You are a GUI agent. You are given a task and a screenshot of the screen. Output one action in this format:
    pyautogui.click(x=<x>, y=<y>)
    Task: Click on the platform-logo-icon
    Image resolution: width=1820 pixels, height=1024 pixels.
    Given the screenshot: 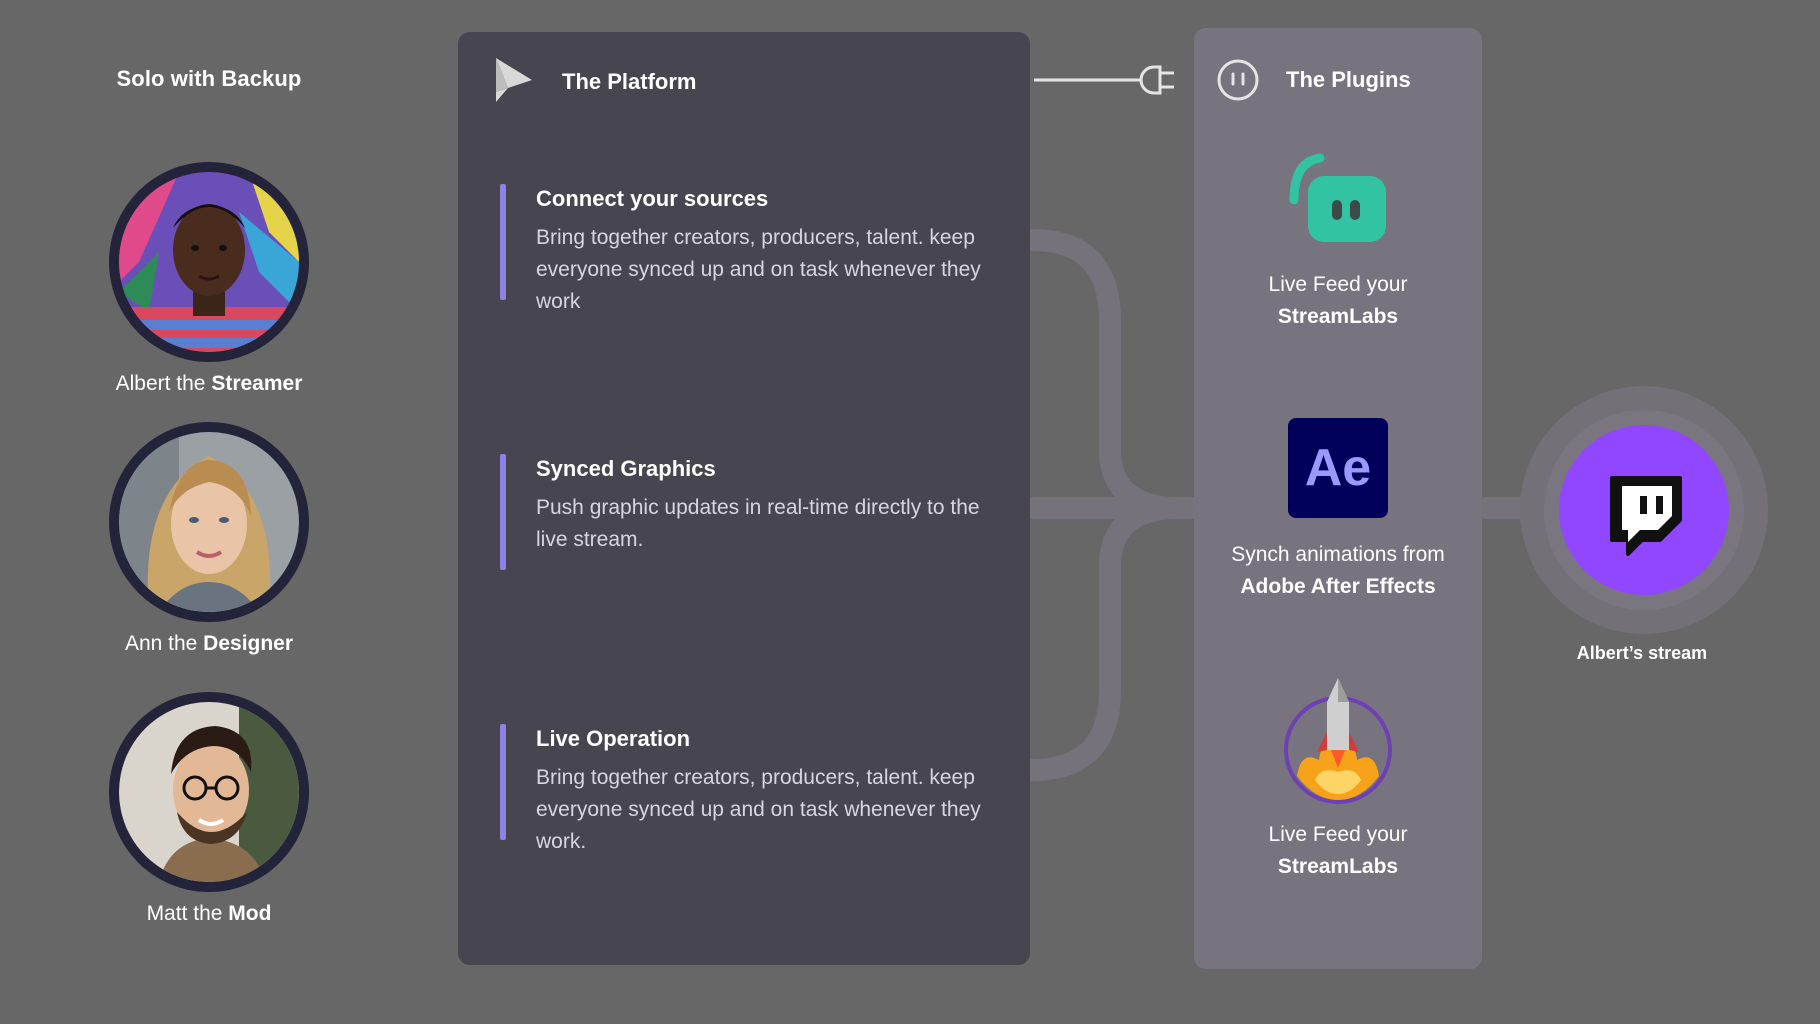 What is the action you would take?
    pyautogui.click(x=514, y=80)
    